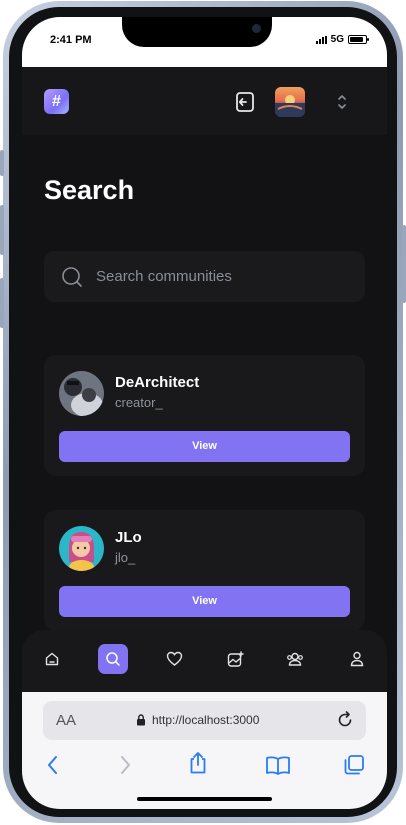 The width and height of the screenshot is (406, 825). Describe the element at coordinates (354, 765) in the screenshot. I see `tabs-icon` at that location.